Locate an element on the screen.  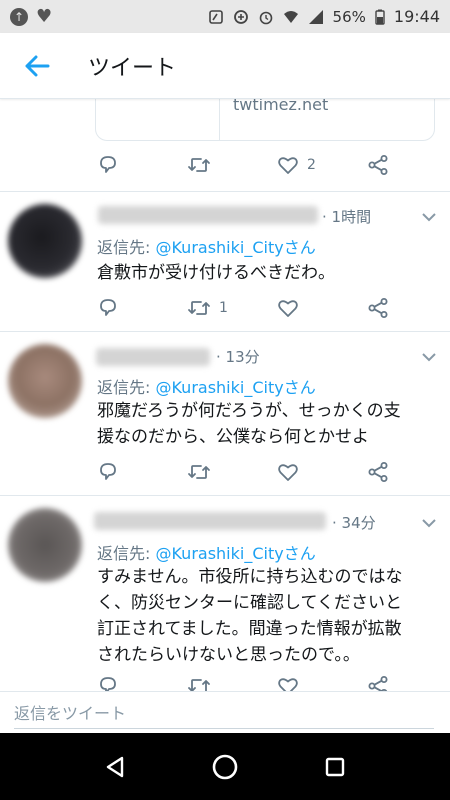
tweet-text: 邪魔だろうが何だろうが、せっかくの支 援なのだから、公僕なら何とかせよ is located at coordinates (267, 424).